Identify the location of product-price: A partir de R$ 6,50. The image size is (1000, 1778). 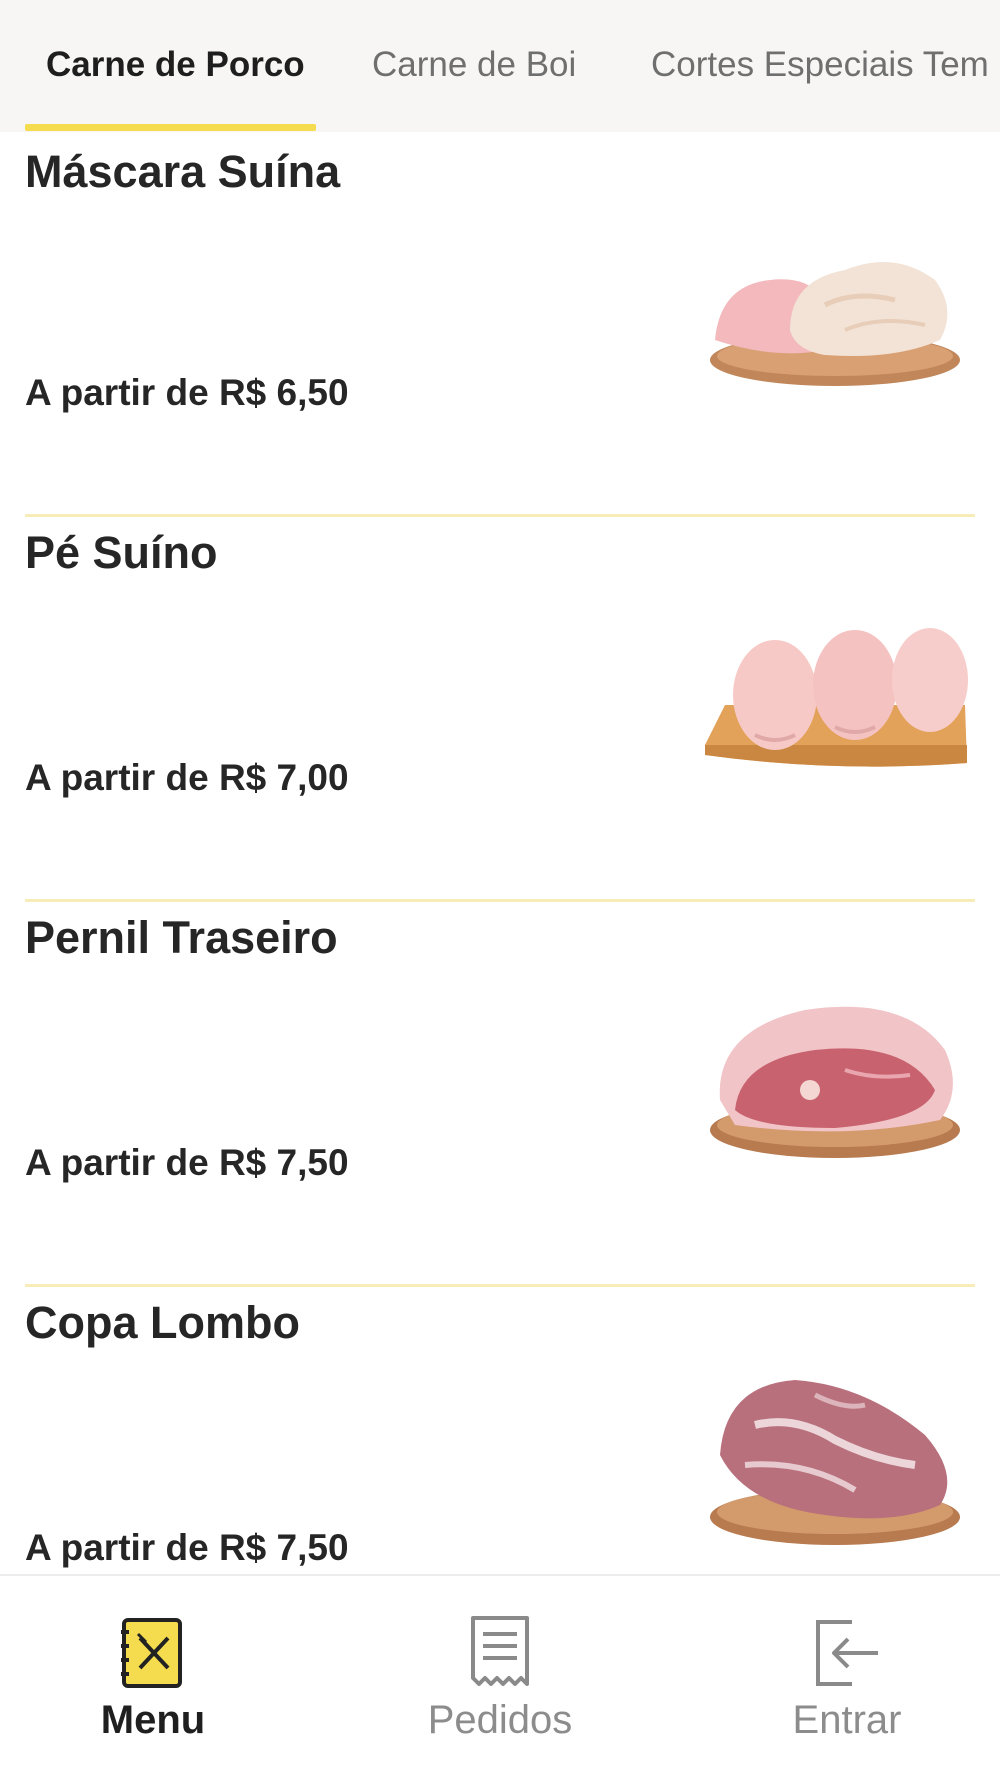
(187, 392).